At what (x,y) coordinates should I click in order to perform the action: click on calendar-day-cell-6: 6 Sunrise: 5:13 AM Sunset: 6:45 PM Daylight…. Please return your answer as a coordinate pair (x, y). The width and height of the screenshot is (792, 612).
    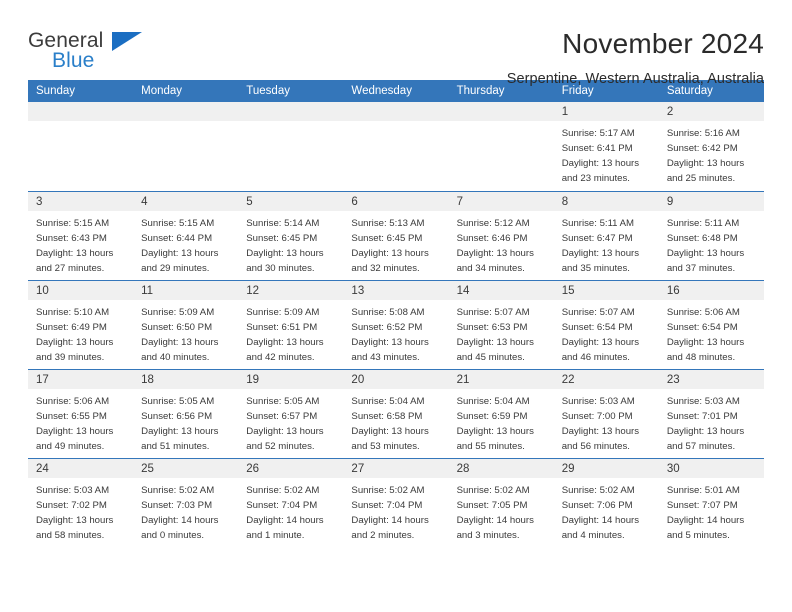
    Looking at the image, I should click on (396, 236).